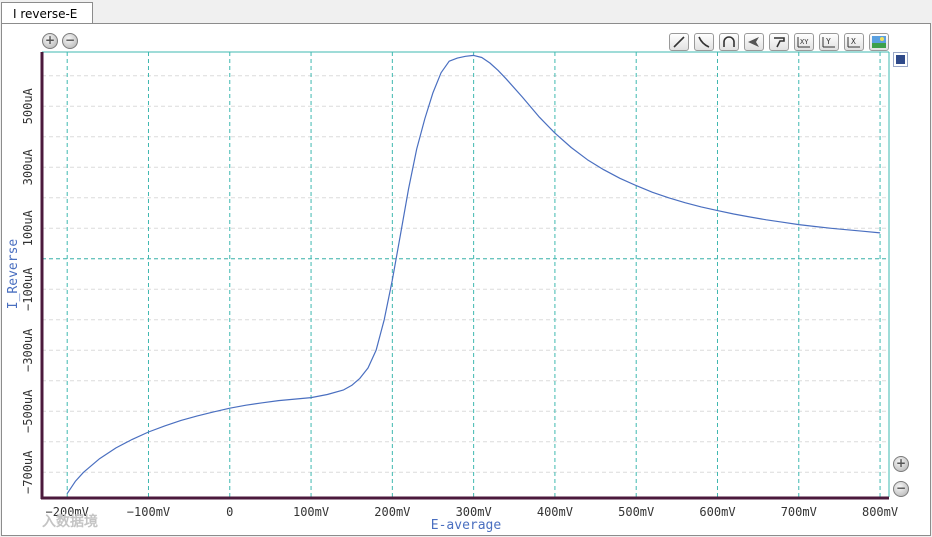 This screenshot has height=537, width=932. I want to click on y-tick-label: −700uA, so click(28, 472).